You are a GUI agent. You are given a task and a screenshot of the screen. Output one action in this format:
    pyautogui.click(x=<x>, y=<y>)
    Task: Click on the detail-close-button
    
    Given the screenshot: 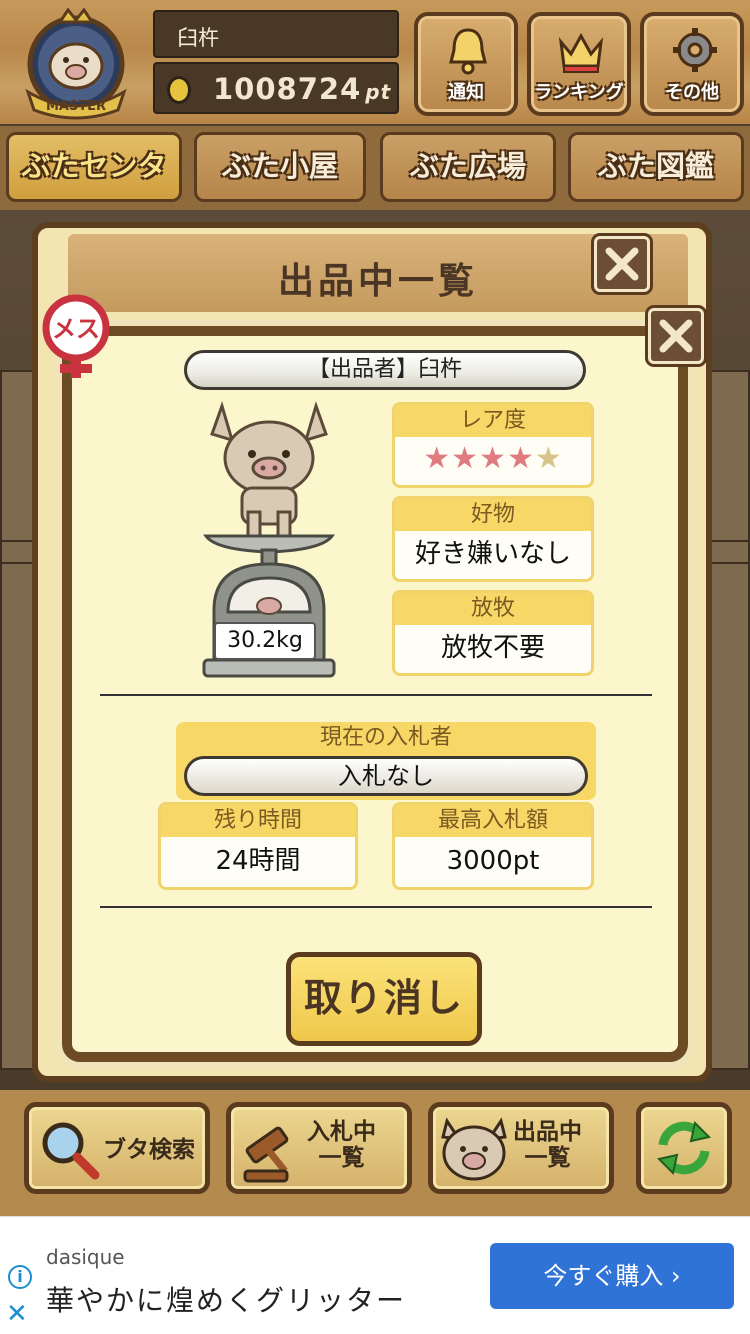 What is the action you would take?
    pyautogui.click(x=676, y=336)
    